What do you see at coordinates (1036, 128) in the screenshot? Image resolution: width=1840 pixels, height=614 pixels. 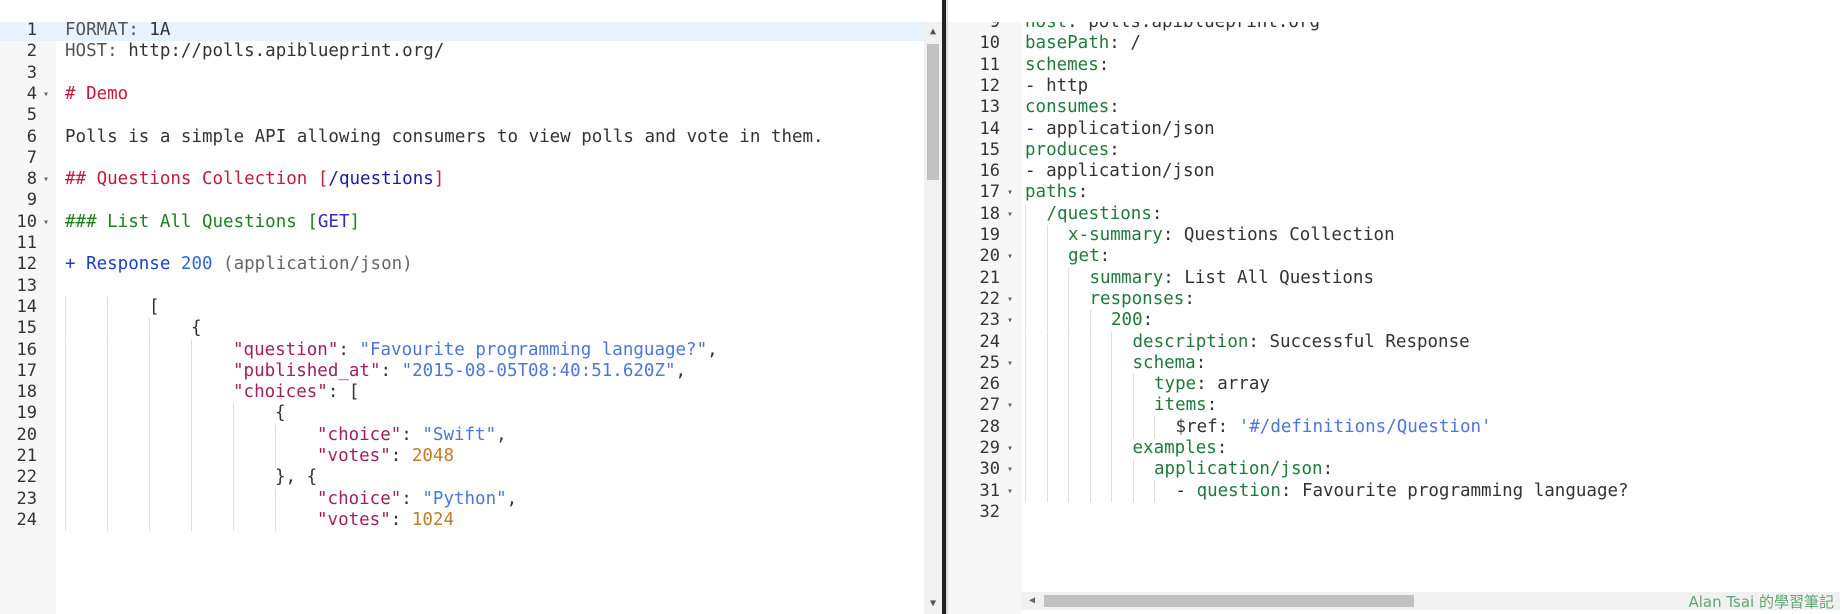 I see `code-token: -` at bounding box center [1036, 128].